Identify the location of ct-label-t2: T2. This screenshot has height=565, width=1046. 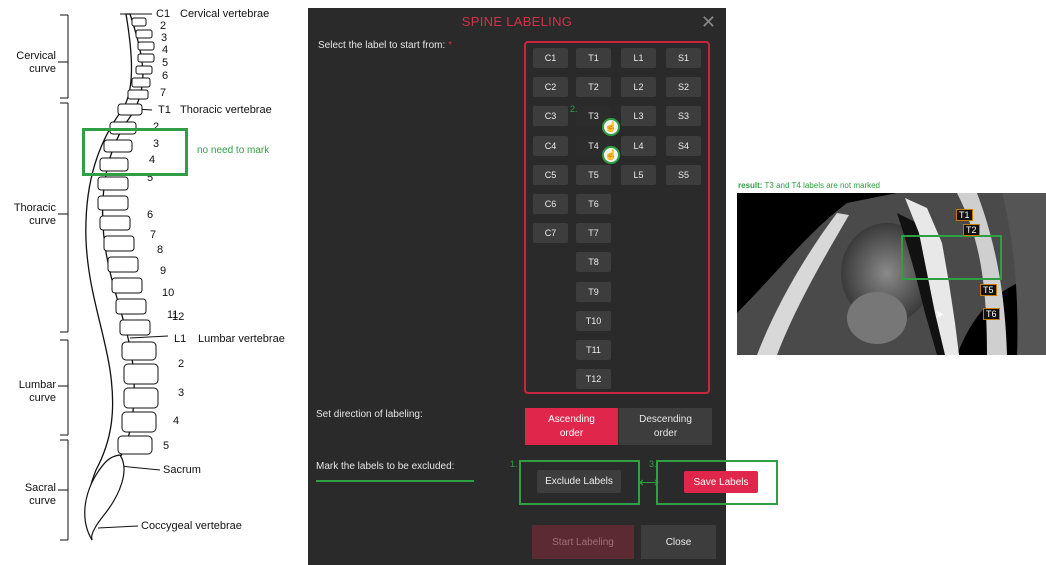
(971, 230).